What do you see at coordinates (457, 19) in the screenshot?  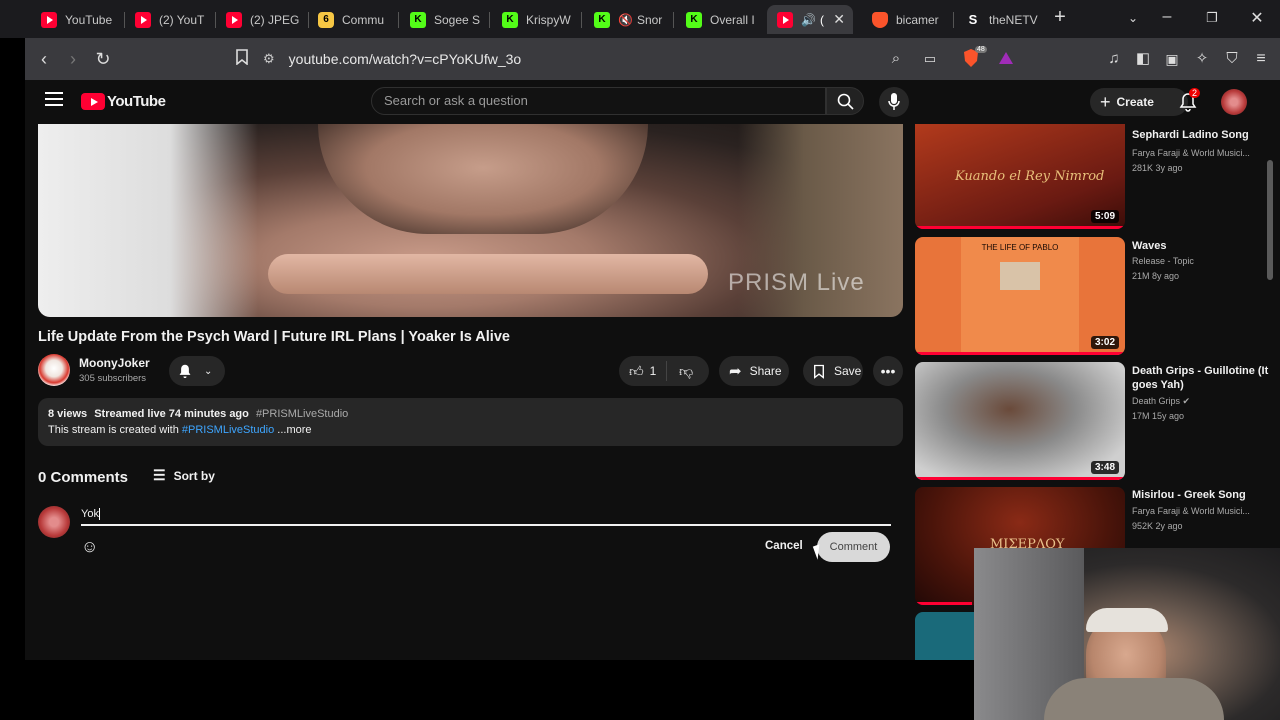 I see `tab-label: Sogee S` at bounding box center [457, 19].